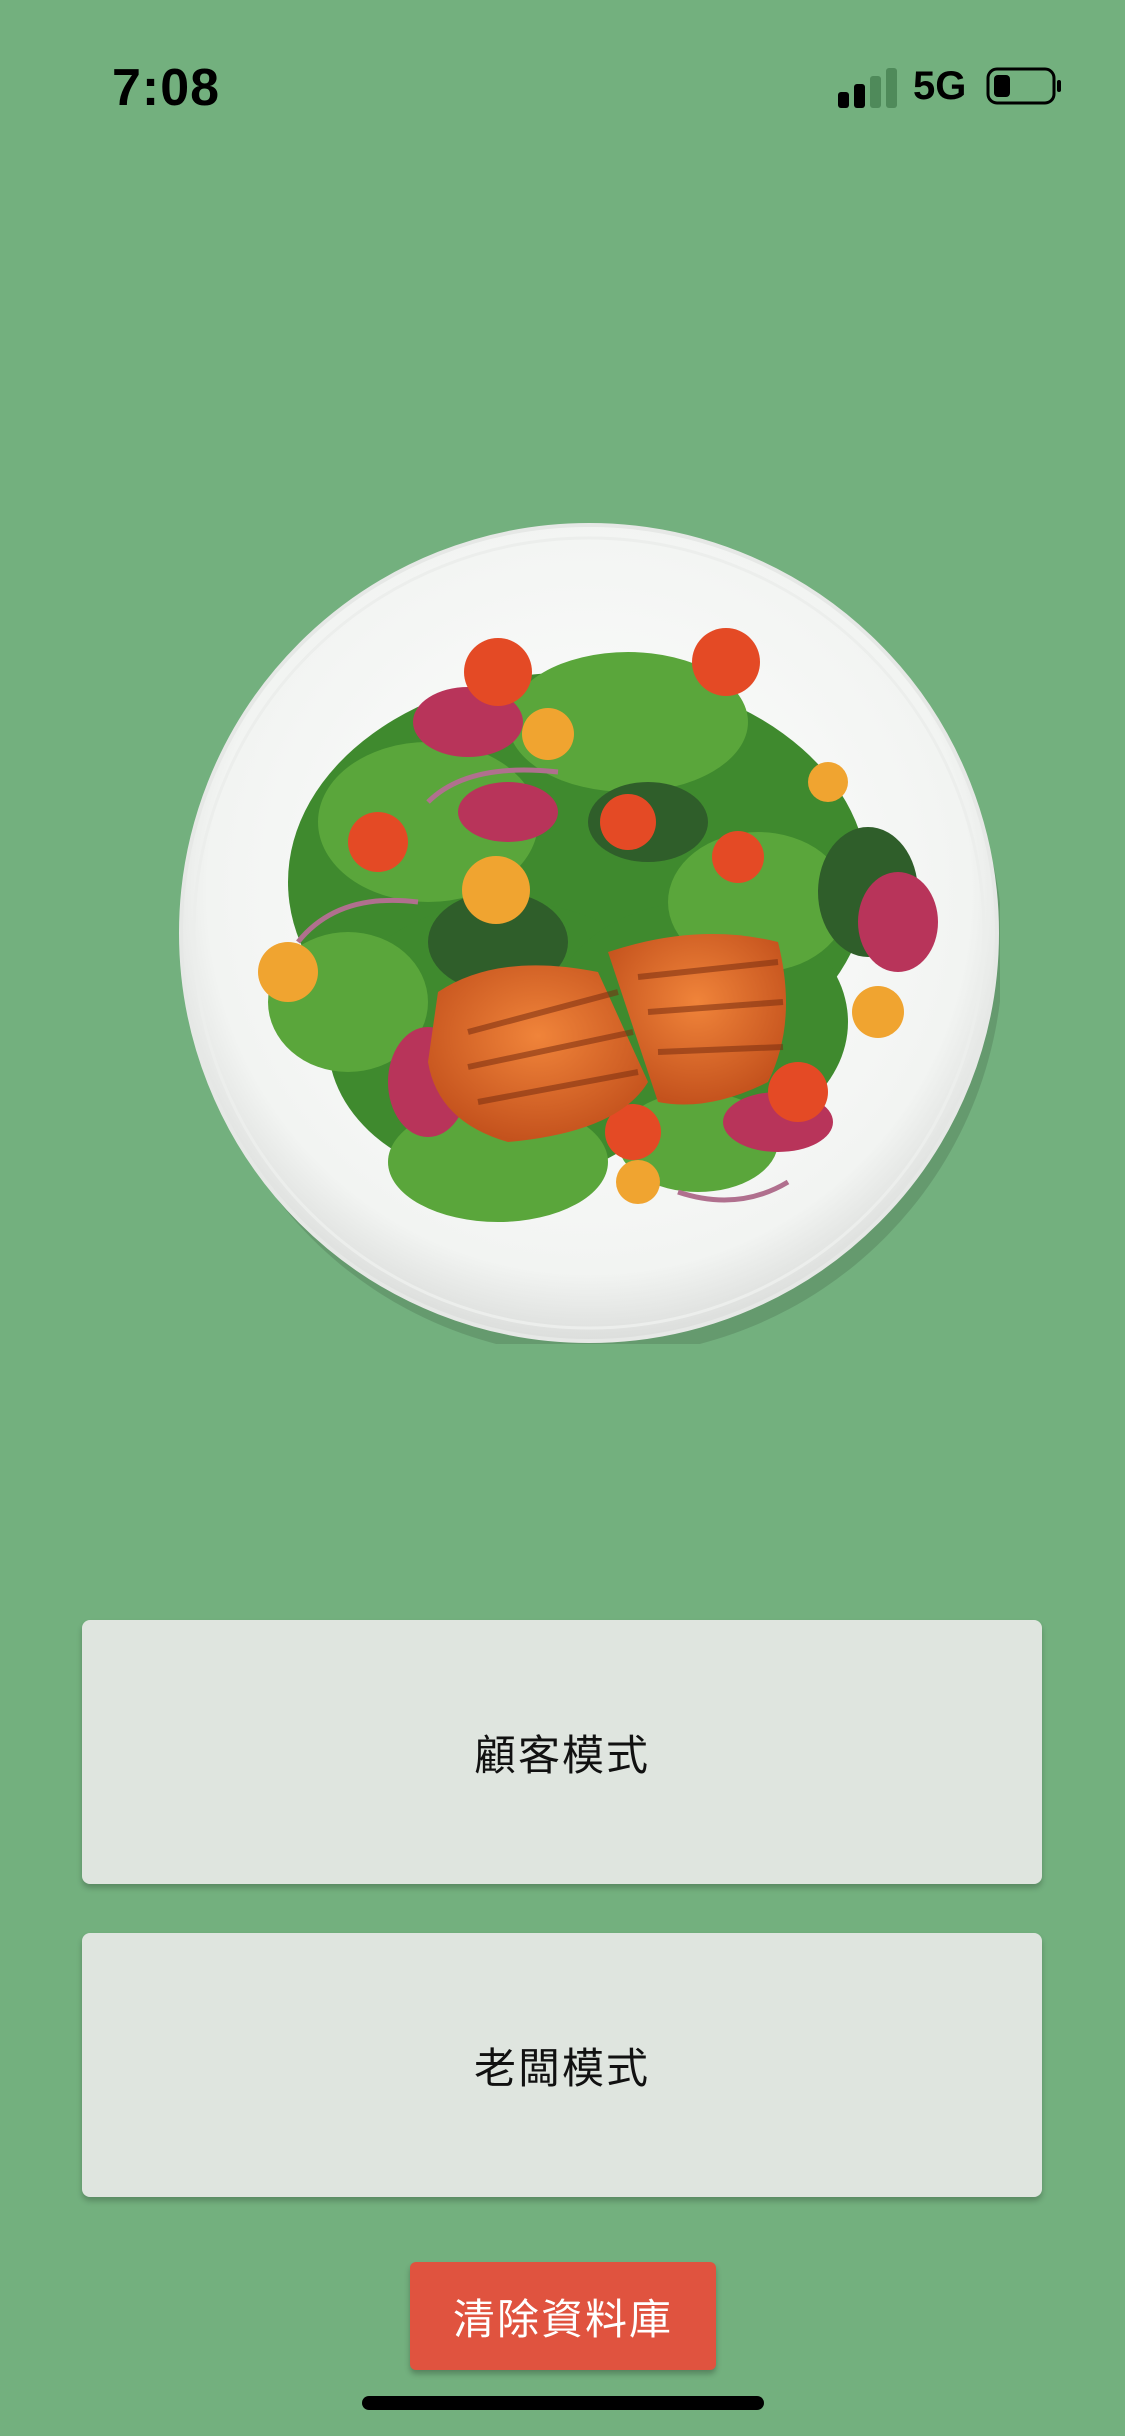 The height and width of the screenshot is (2436, 1125). I want to click on status-time: 7:08, so click(166, 88).